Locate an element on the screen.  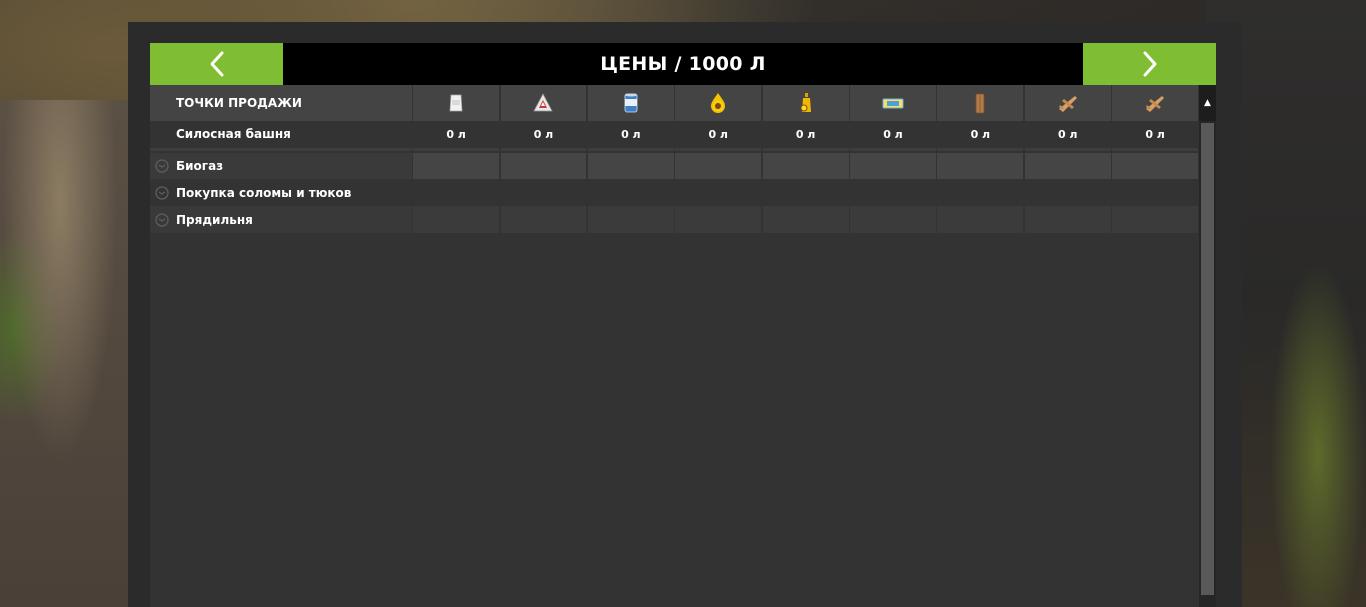
previous-page-button is located at coordinates (216, 64).